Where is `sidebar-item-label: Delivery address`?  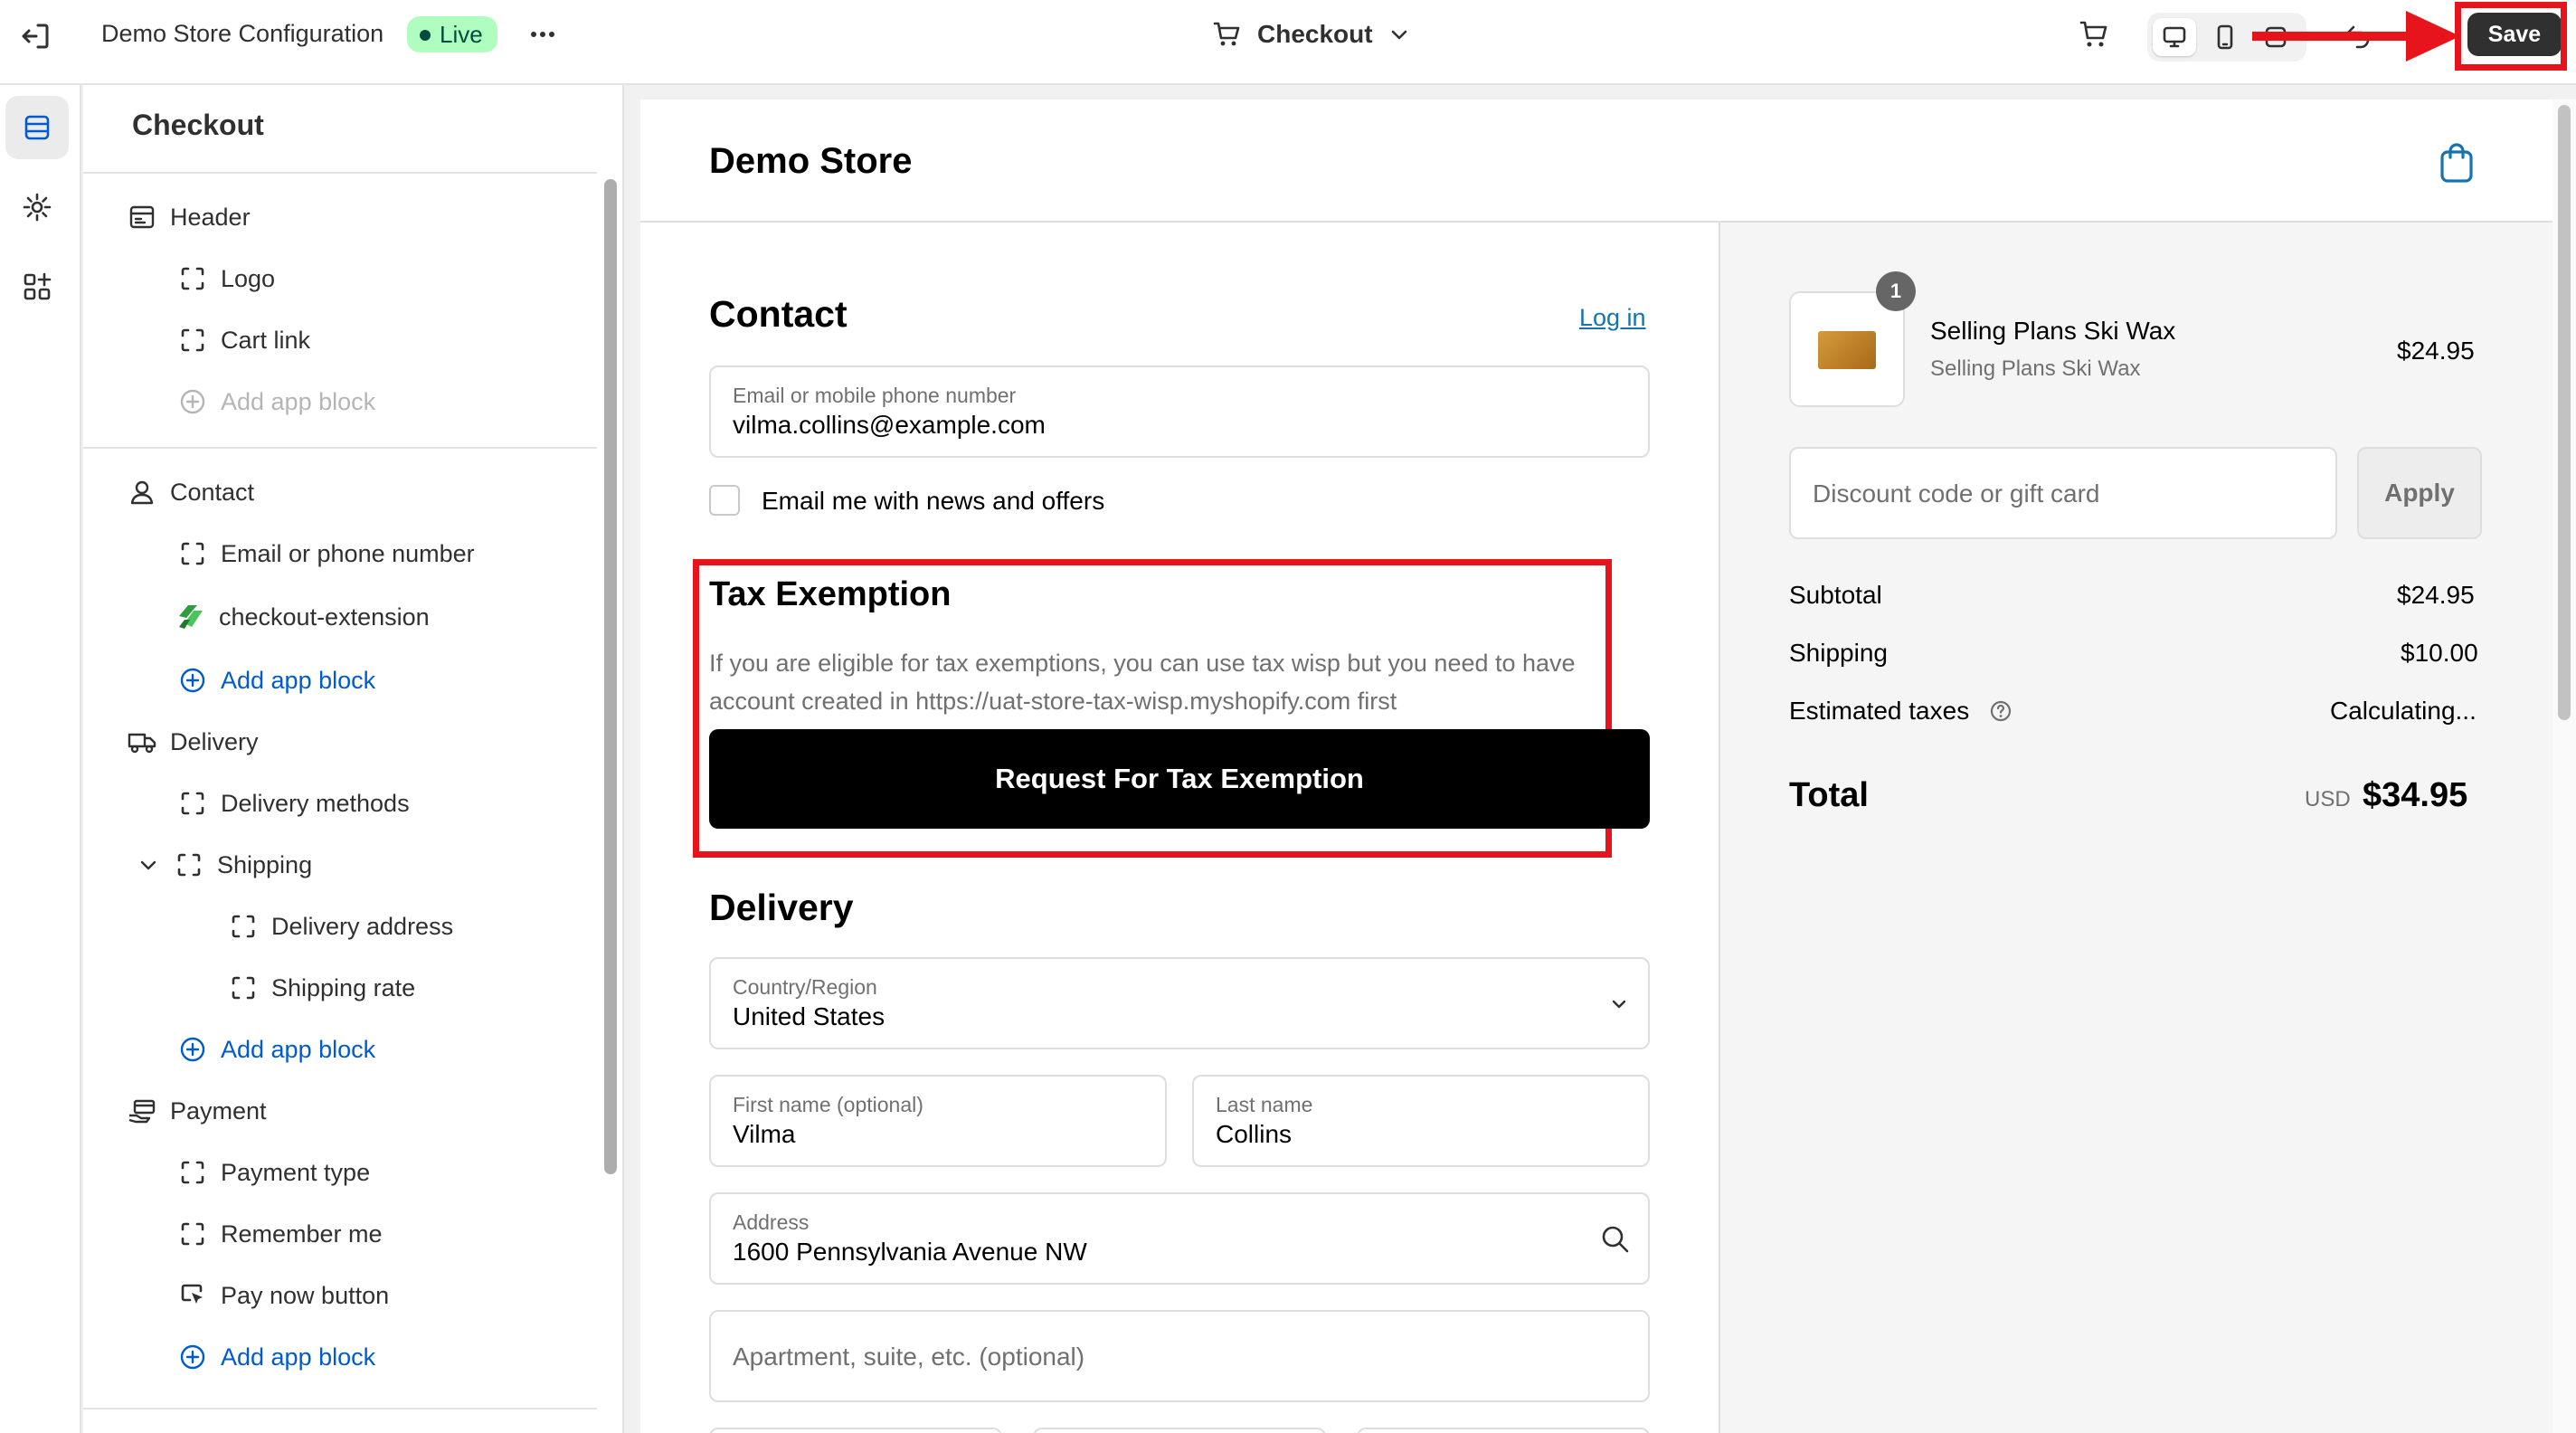
sidebar-item-label: Delivery address is located at coordinates (363, 926).